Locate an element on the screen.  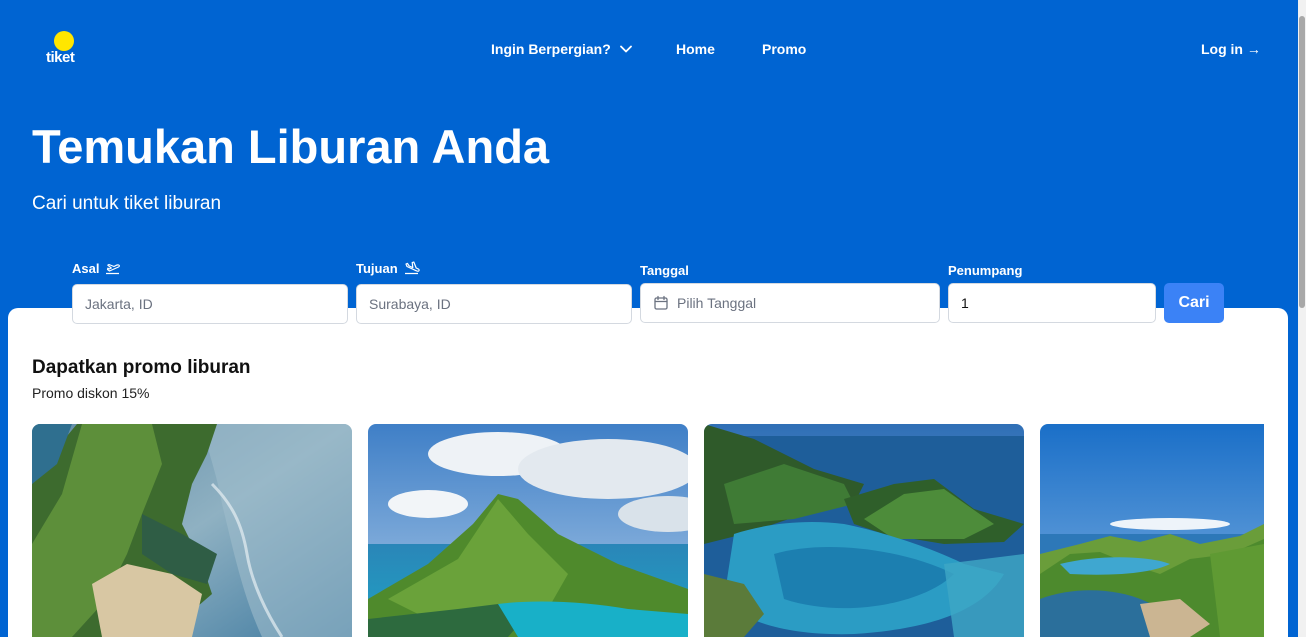
login-link: Log in → is located at coordinates (1231, 49).